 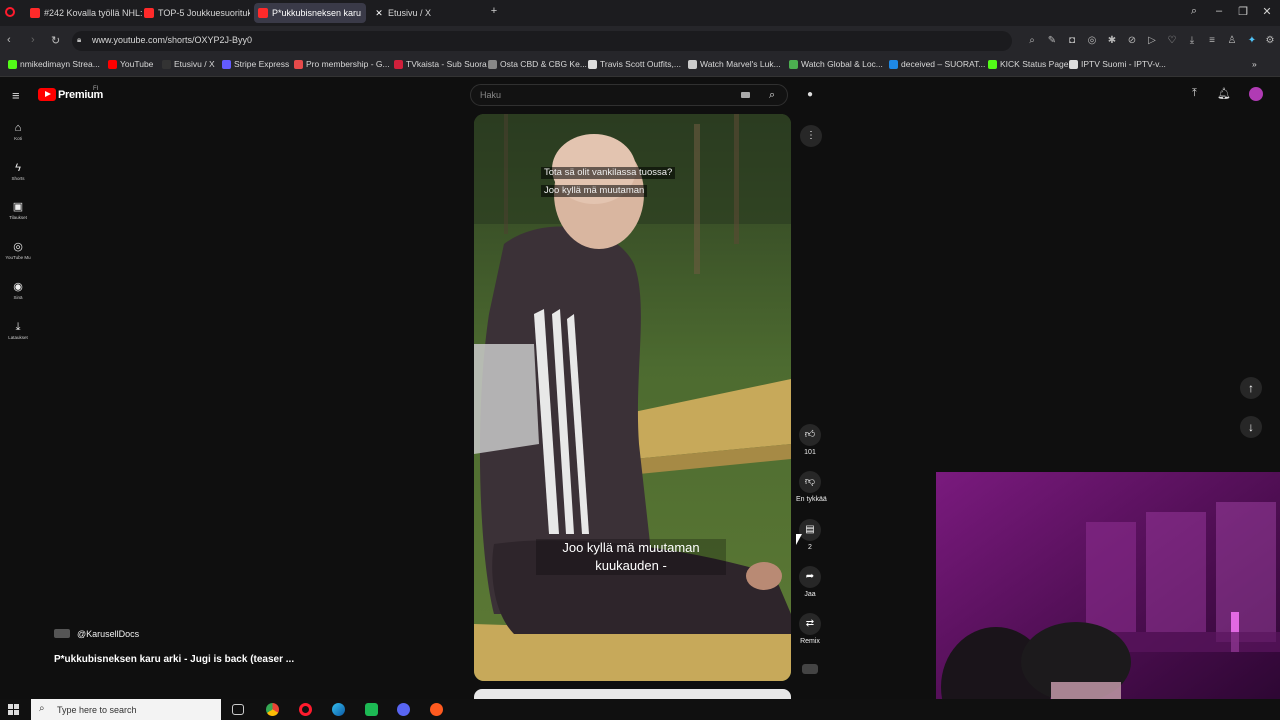 I want to click on mouse-cursor-icon, so click(x=799, y=539).